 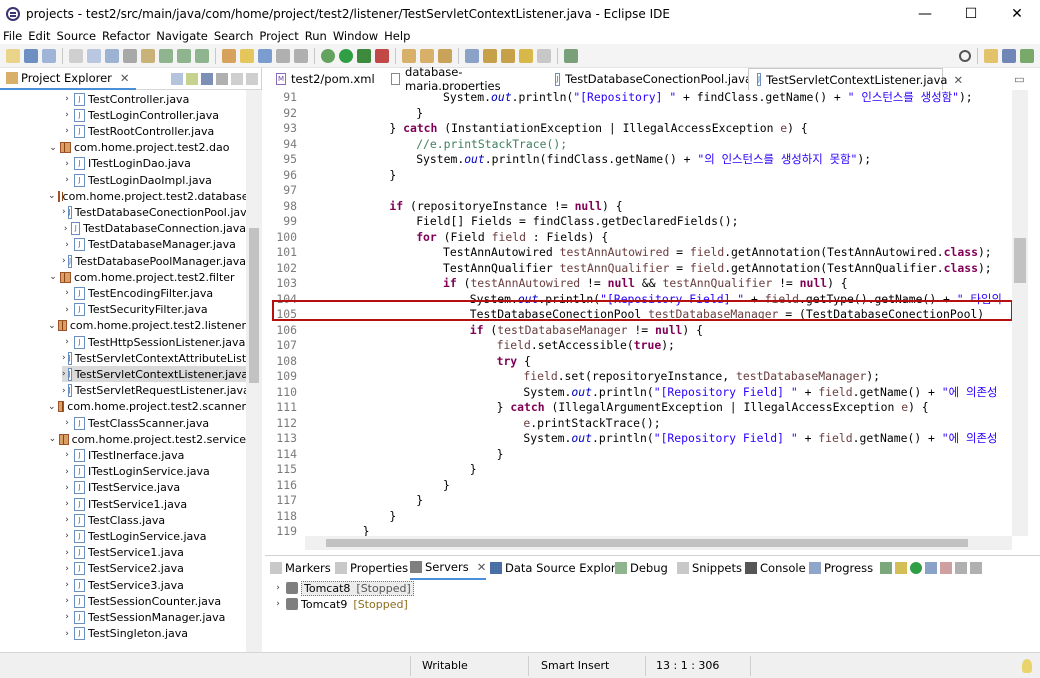 I want to click on editor-minimize: ▭, so click(x=1023, y=79).